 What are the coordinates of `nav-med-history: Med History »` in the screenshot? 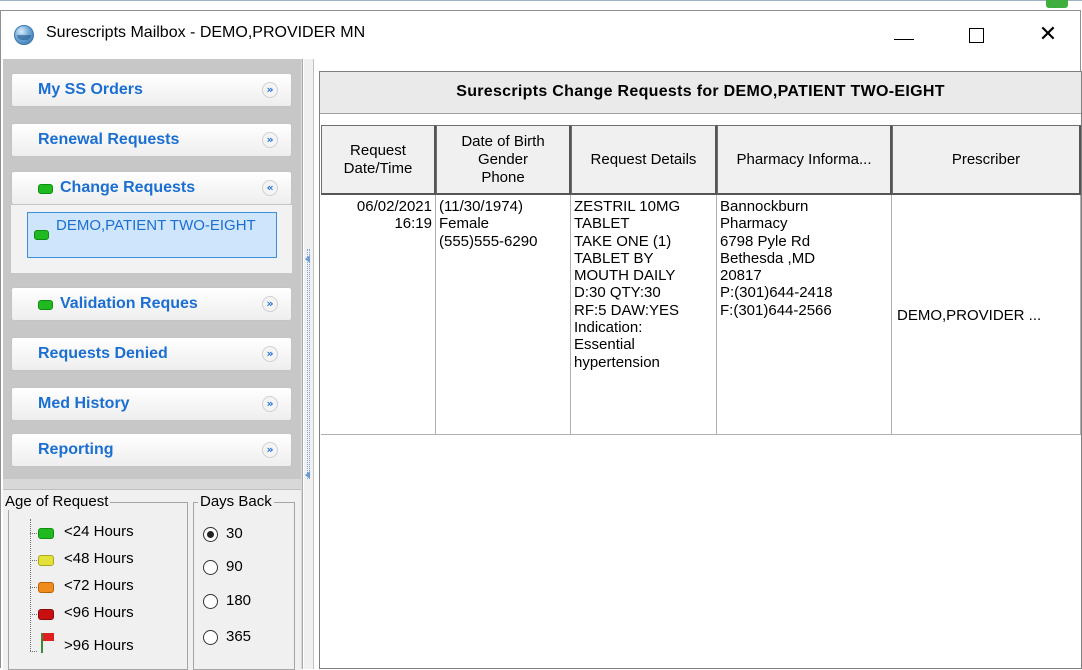 It's located at (151, 404).